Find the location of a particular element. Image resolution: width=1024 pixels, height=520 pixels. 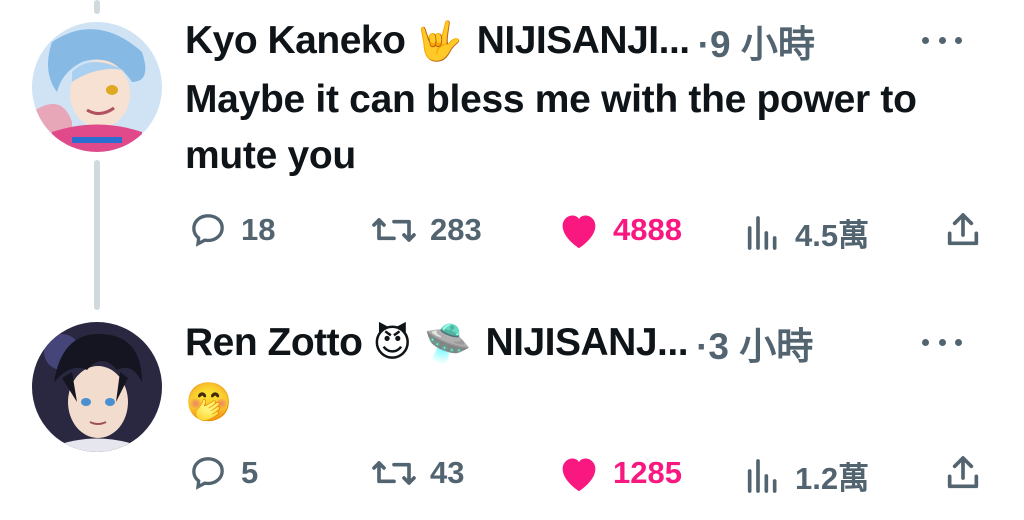

thread-line-top is located at coordinates (97, 7).